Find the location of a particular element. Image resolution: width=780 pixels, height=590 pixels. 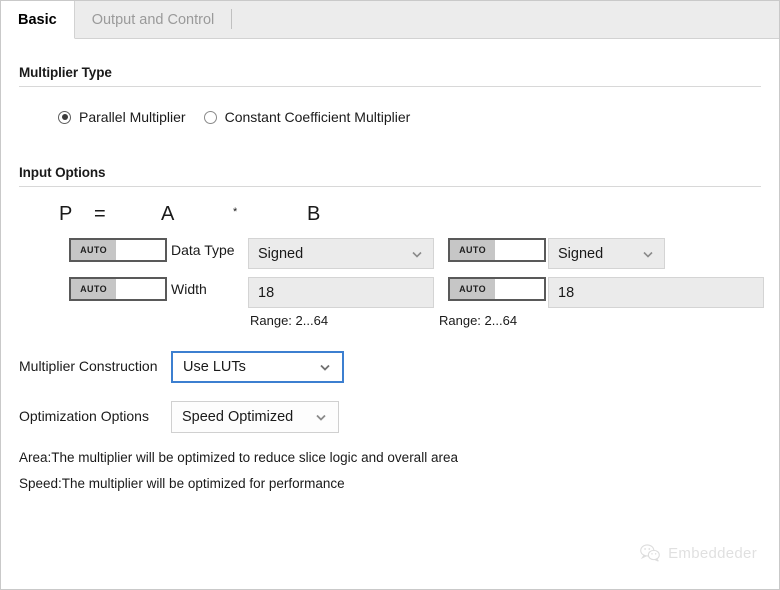

tab-output-and-control-label: Output and Control is located at coordinates (153, 19).